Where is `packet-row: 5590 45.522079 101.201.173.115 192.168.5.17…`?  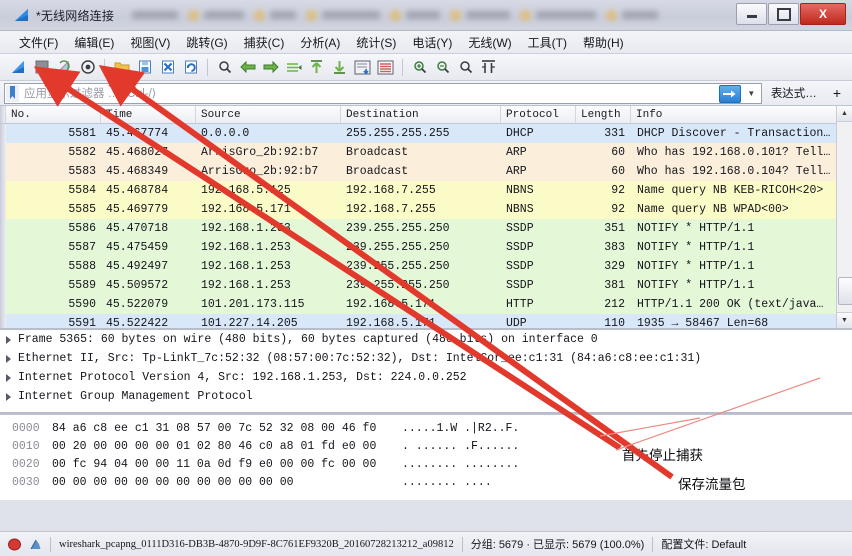
packet-row: 5590 45.522079 101.201.173.115 192.168.5.17… is located at coordinates (426, 304).